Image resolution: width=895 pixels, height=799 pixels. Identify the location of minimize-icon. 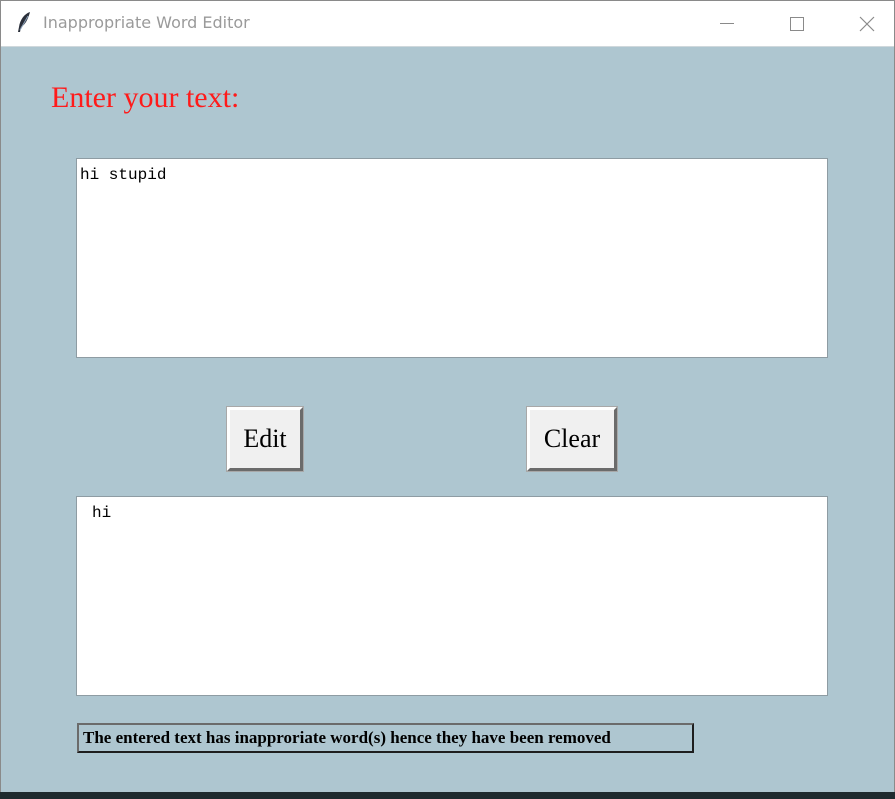
(727, 23).